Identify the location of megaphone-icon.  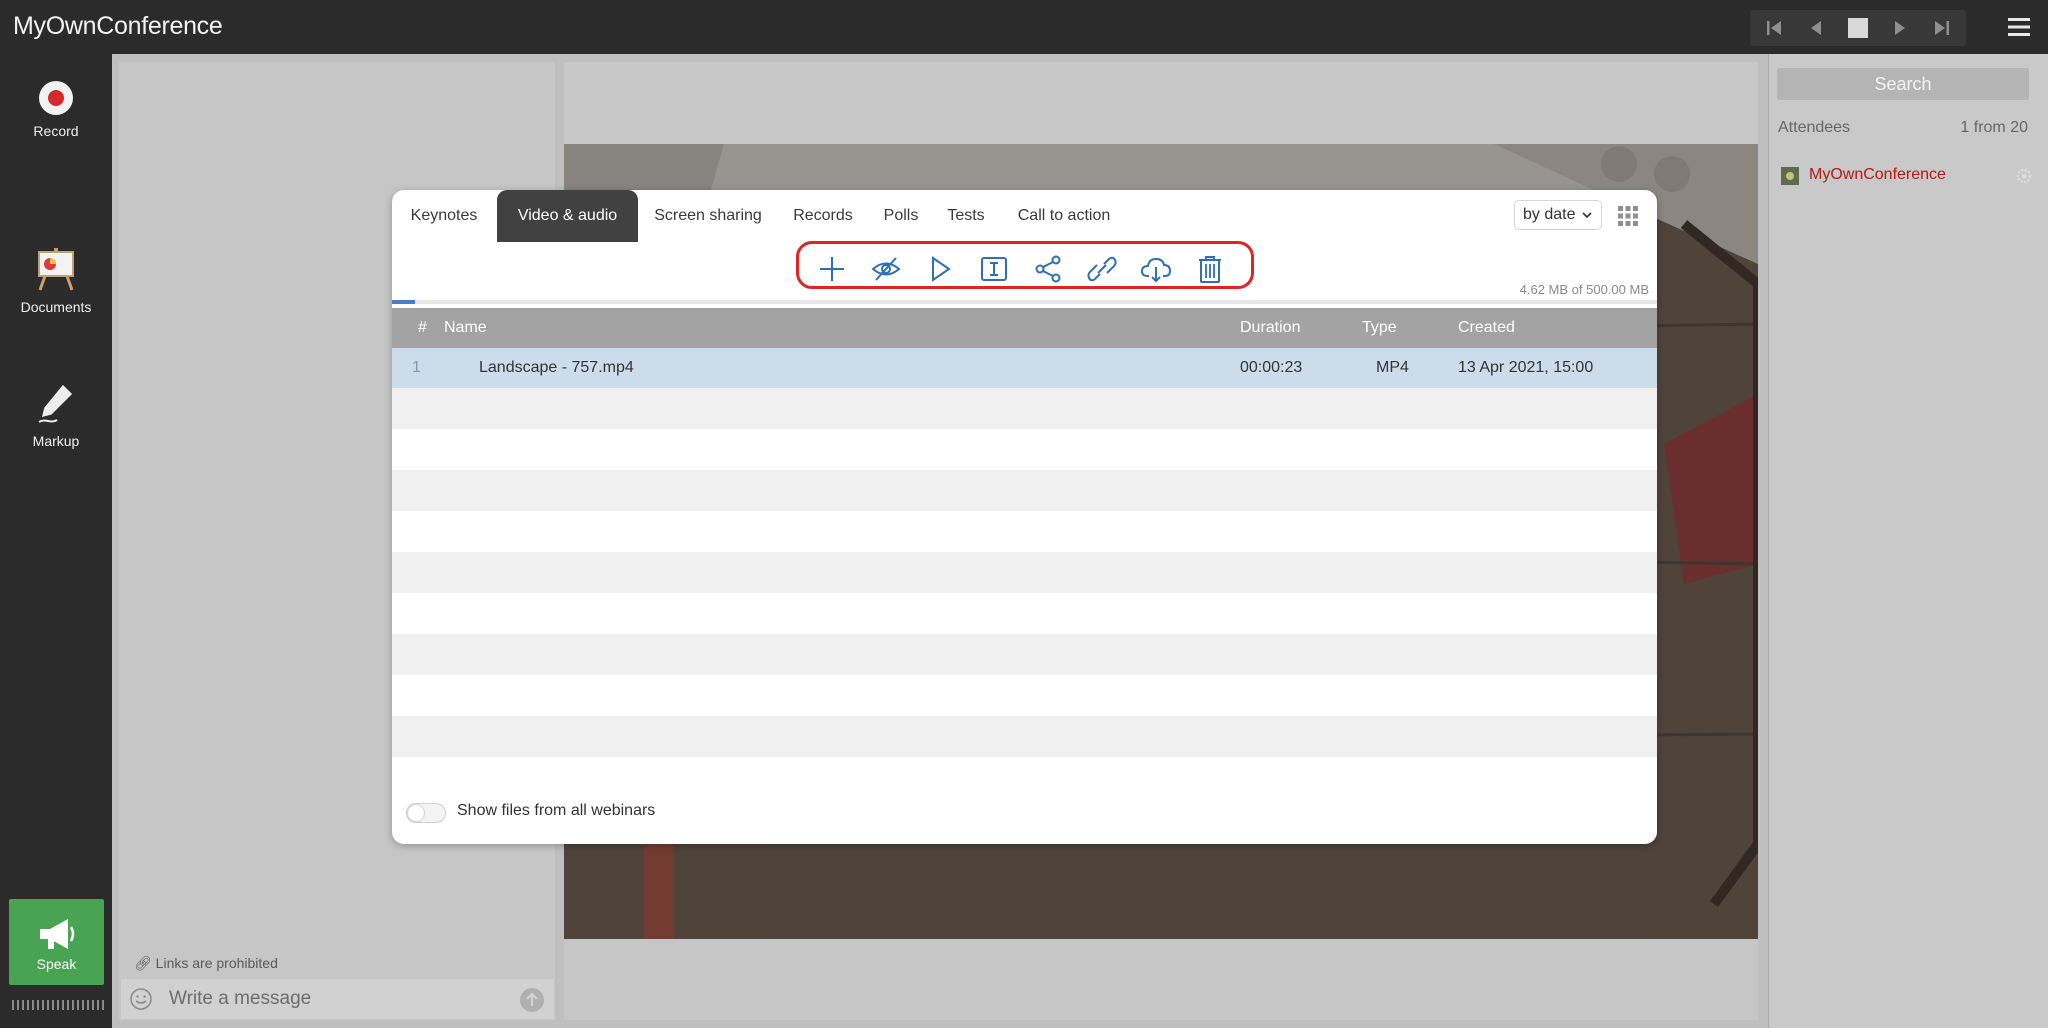
(56, 934).